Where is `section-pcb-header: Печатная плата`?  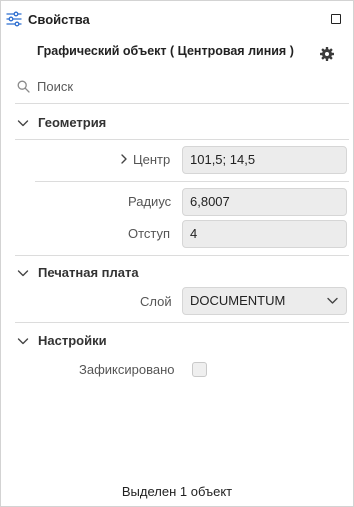 section-pcb-header: Печатная плата is located at coordinates (177, 273).